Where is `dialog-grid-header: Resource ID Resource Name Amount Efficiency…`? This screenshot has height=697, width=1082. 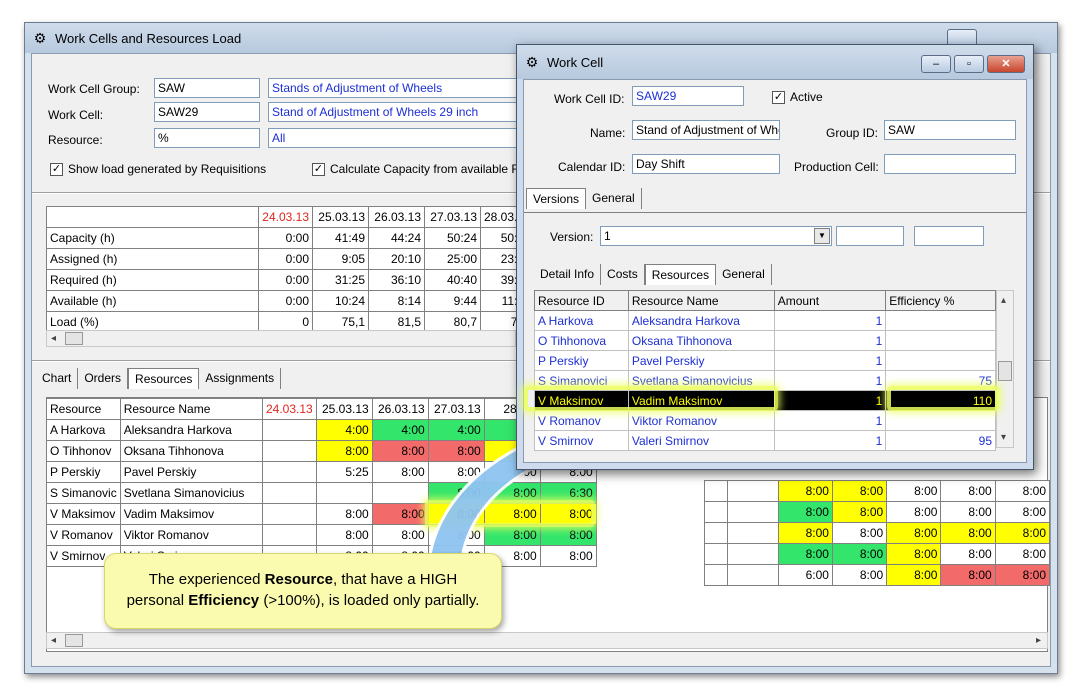
dialog-grid-header: Resource ID Resource Name Amount Efficiency… is located at coordinates (765, 300).